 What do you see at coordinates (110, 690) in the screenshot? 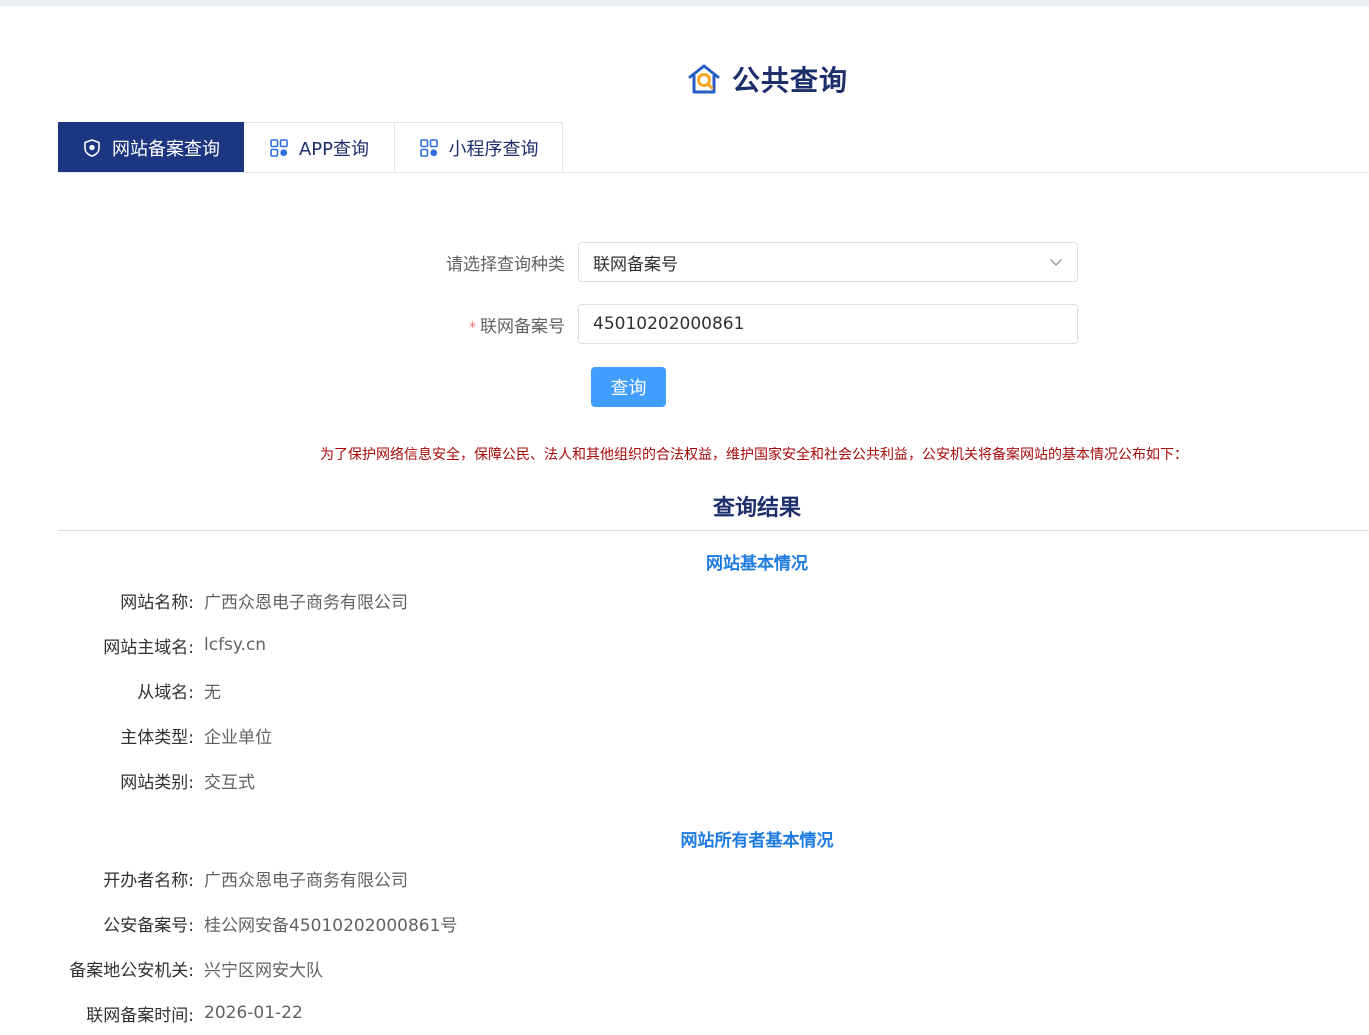
I see `info-row: 从域名: 无` at bounding box center [110, 690].